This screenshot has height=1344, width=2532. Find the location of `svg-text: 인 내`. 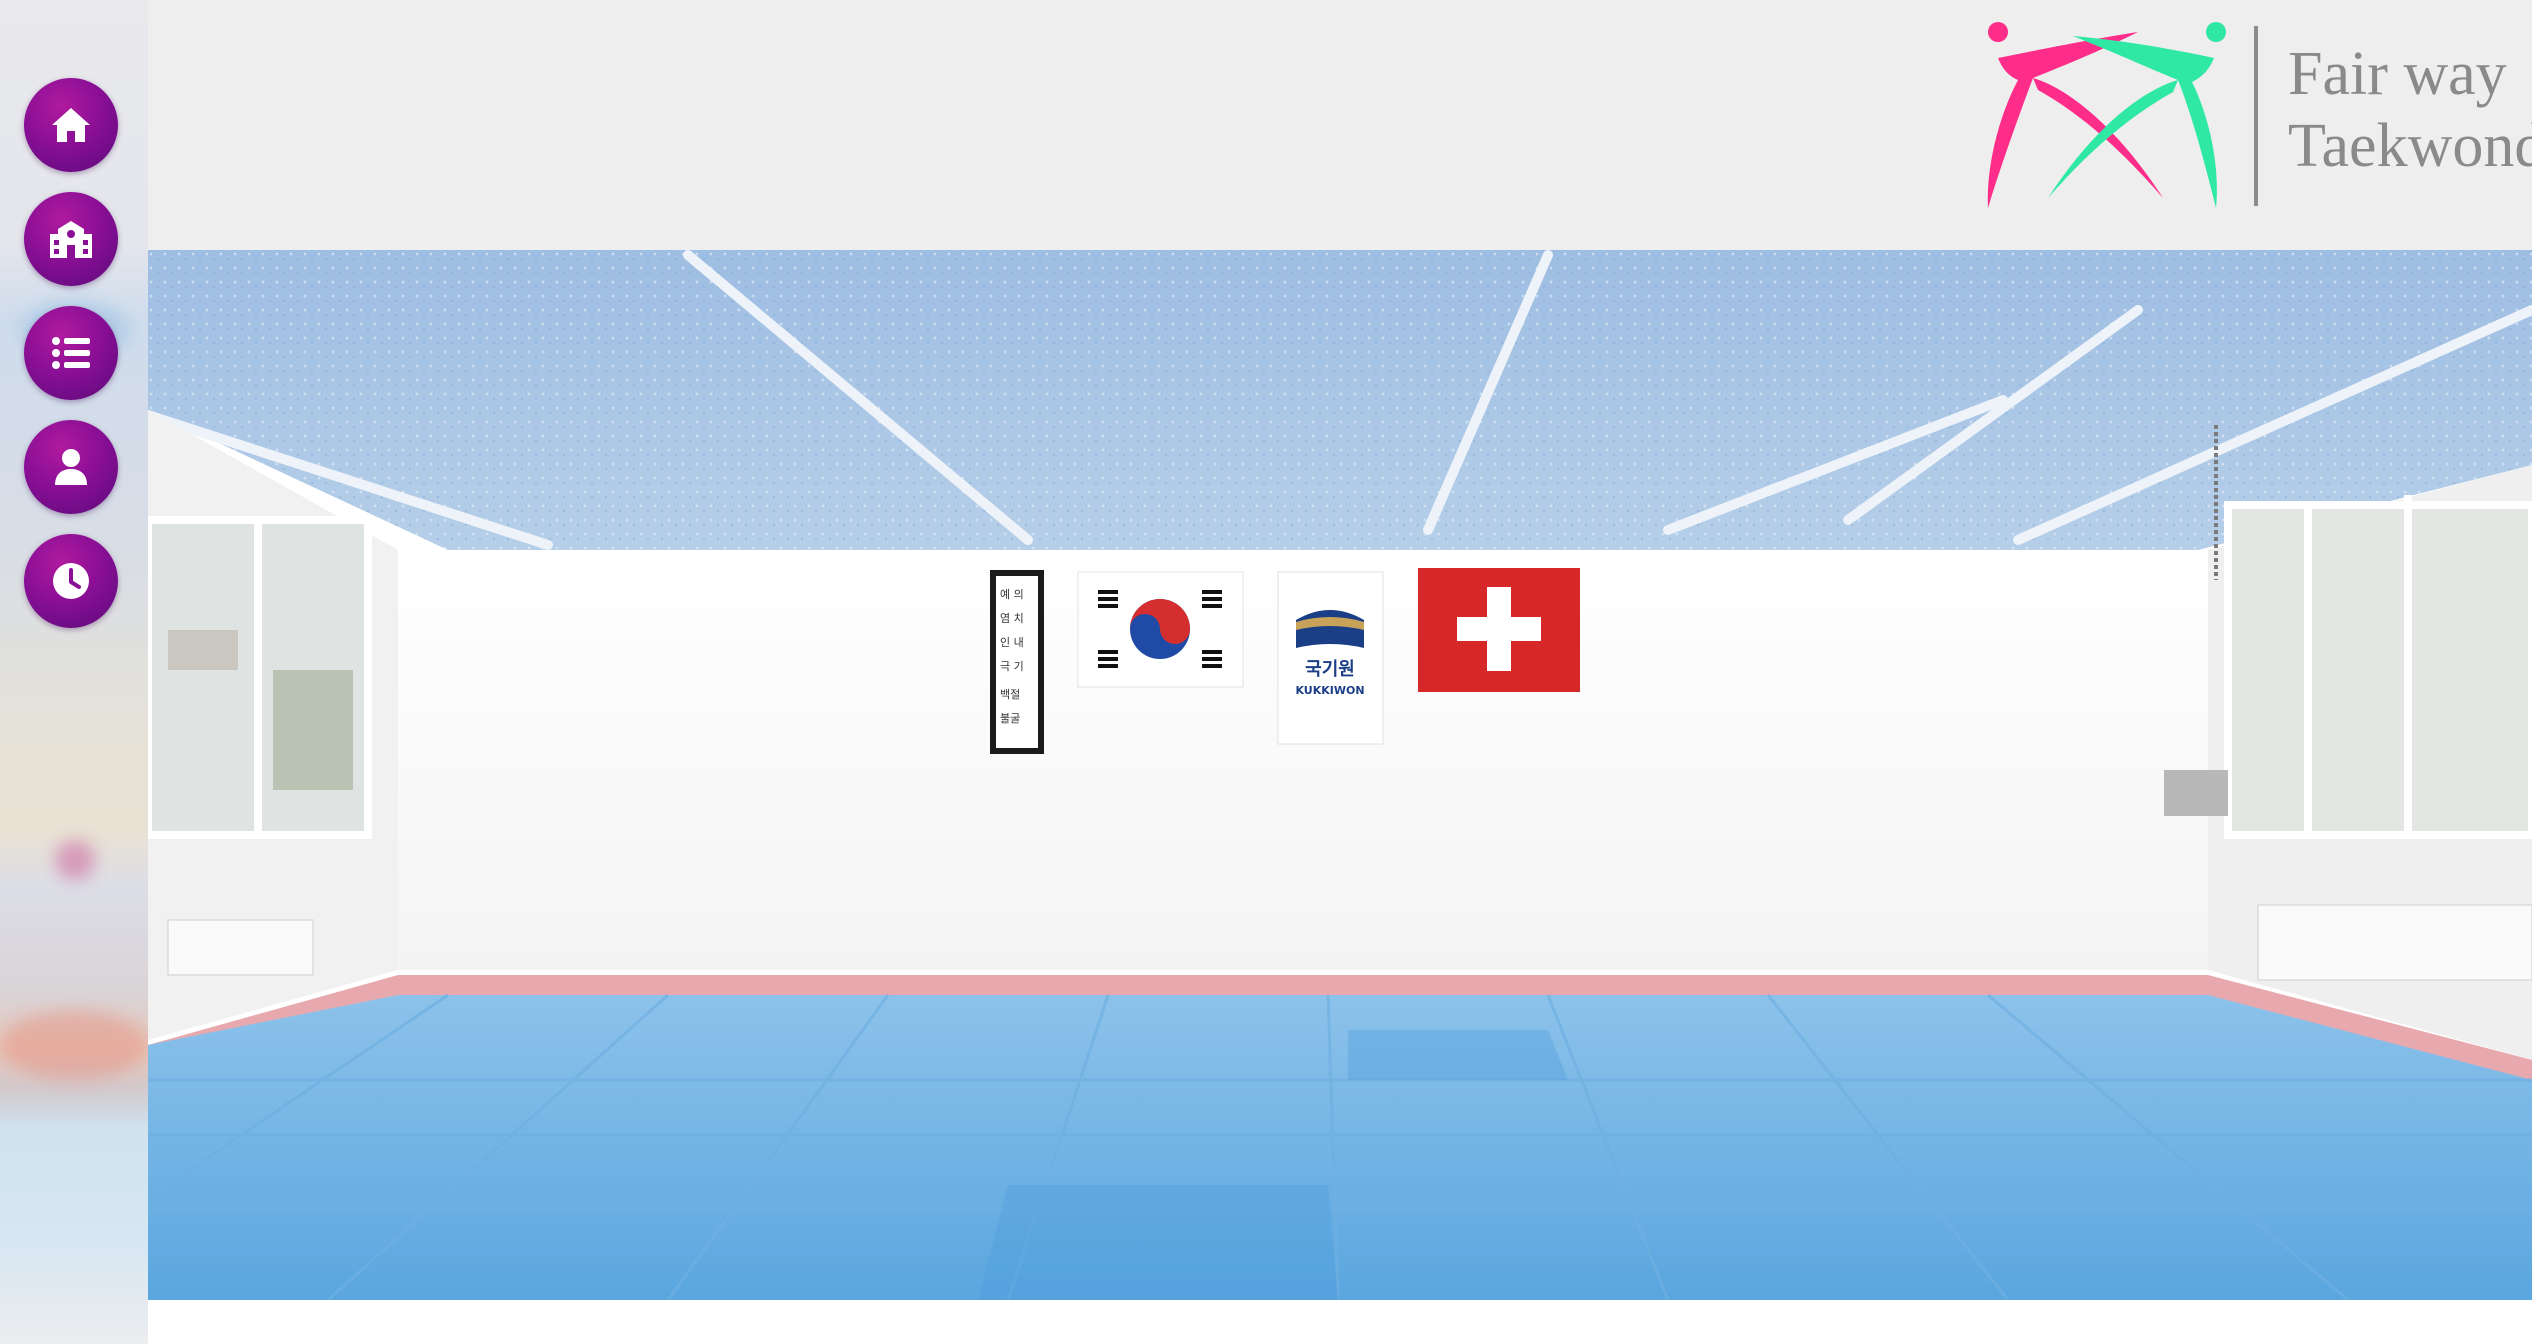

svg-text: 인 내 is located at coordinates (1012, 642).